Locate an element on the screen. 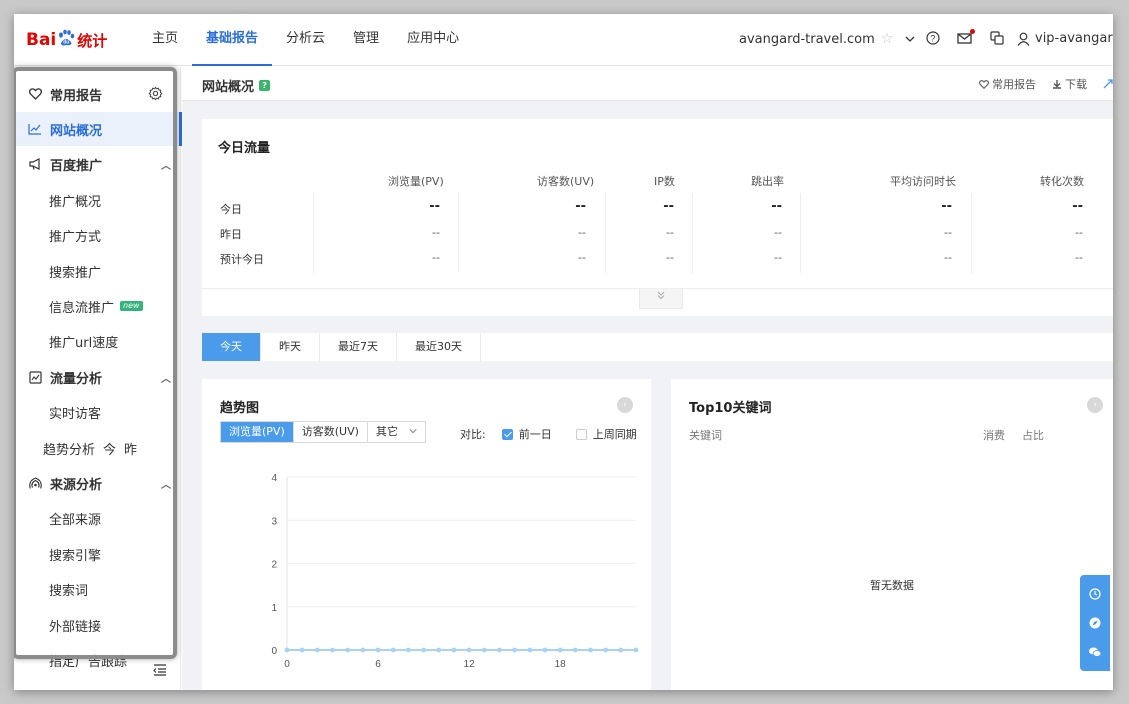 The image size is (1129, 704). trend-more-icon: › is located at coordinates (625, 405).